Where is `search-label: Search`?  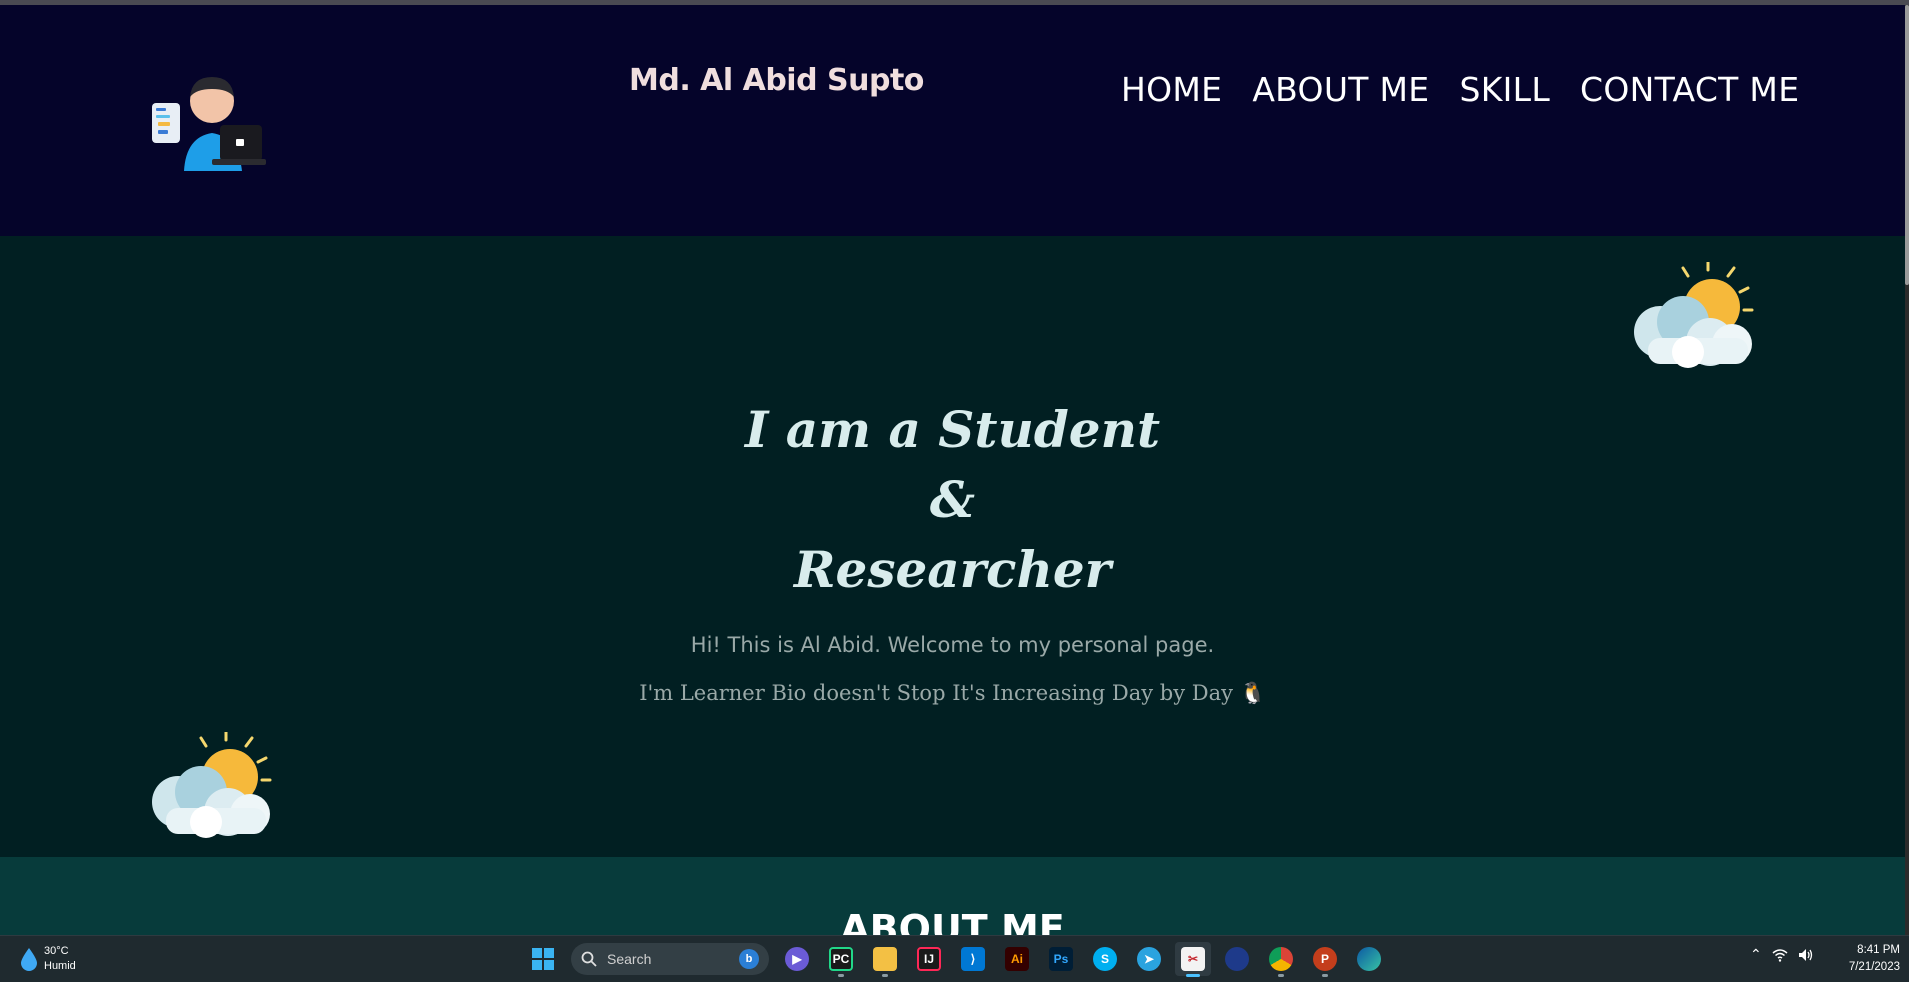 search-label: Search is located at coordinates (629, 959).